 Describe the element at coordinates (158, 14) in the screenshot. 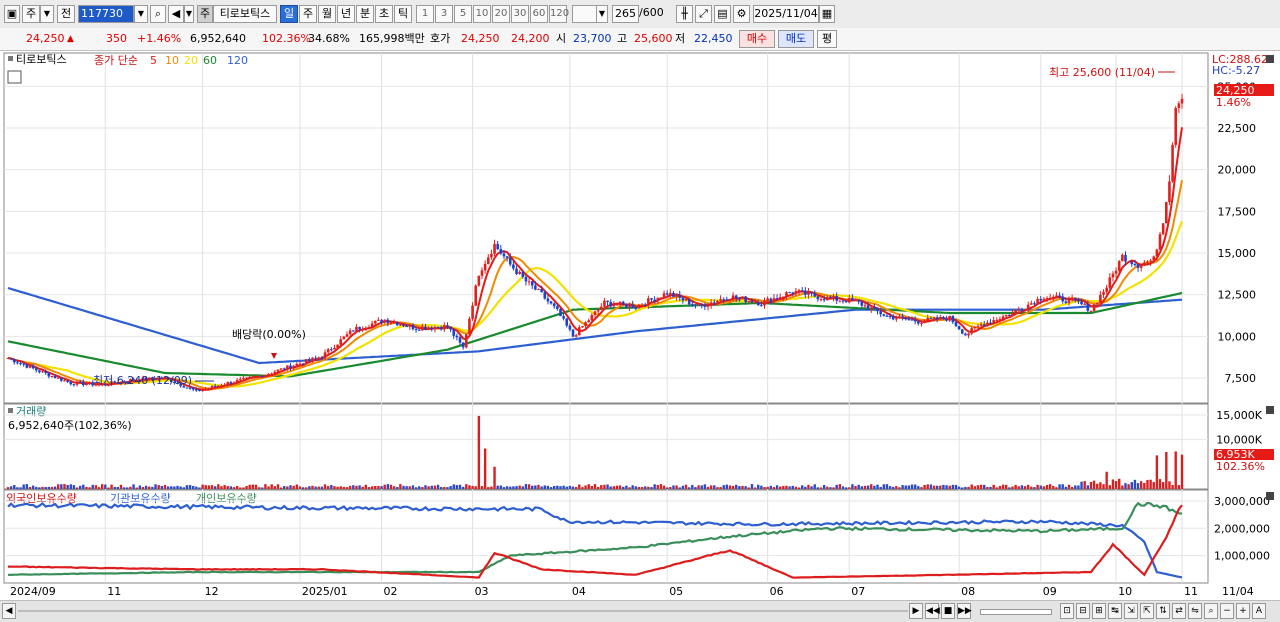

I see `search-icon: ⌕` at that location.